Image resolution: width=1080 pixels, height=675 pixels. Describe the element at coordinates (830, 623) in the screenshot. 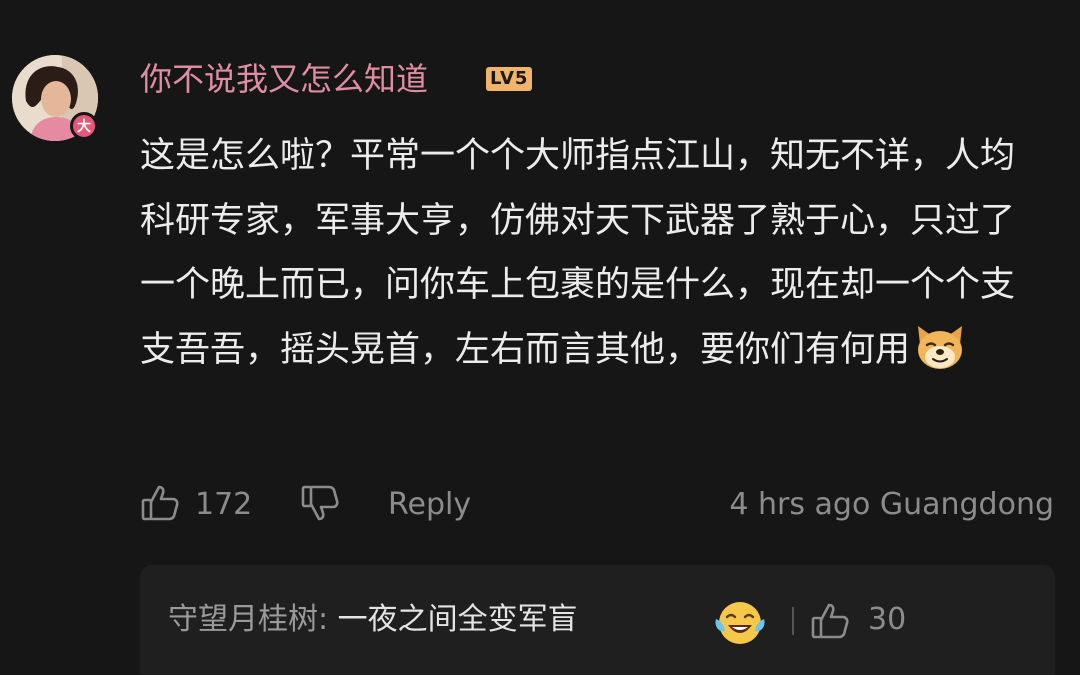

I see `reply-thumbs-up-icon` at that location.